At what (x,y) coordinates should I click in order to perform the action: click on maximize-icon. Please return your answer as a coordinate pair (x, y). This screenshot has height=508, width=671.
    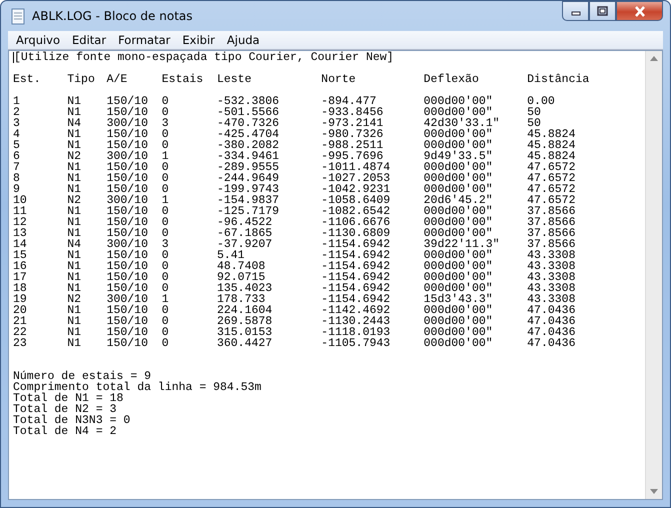
    Looking at the image, I should click on (602, 11).